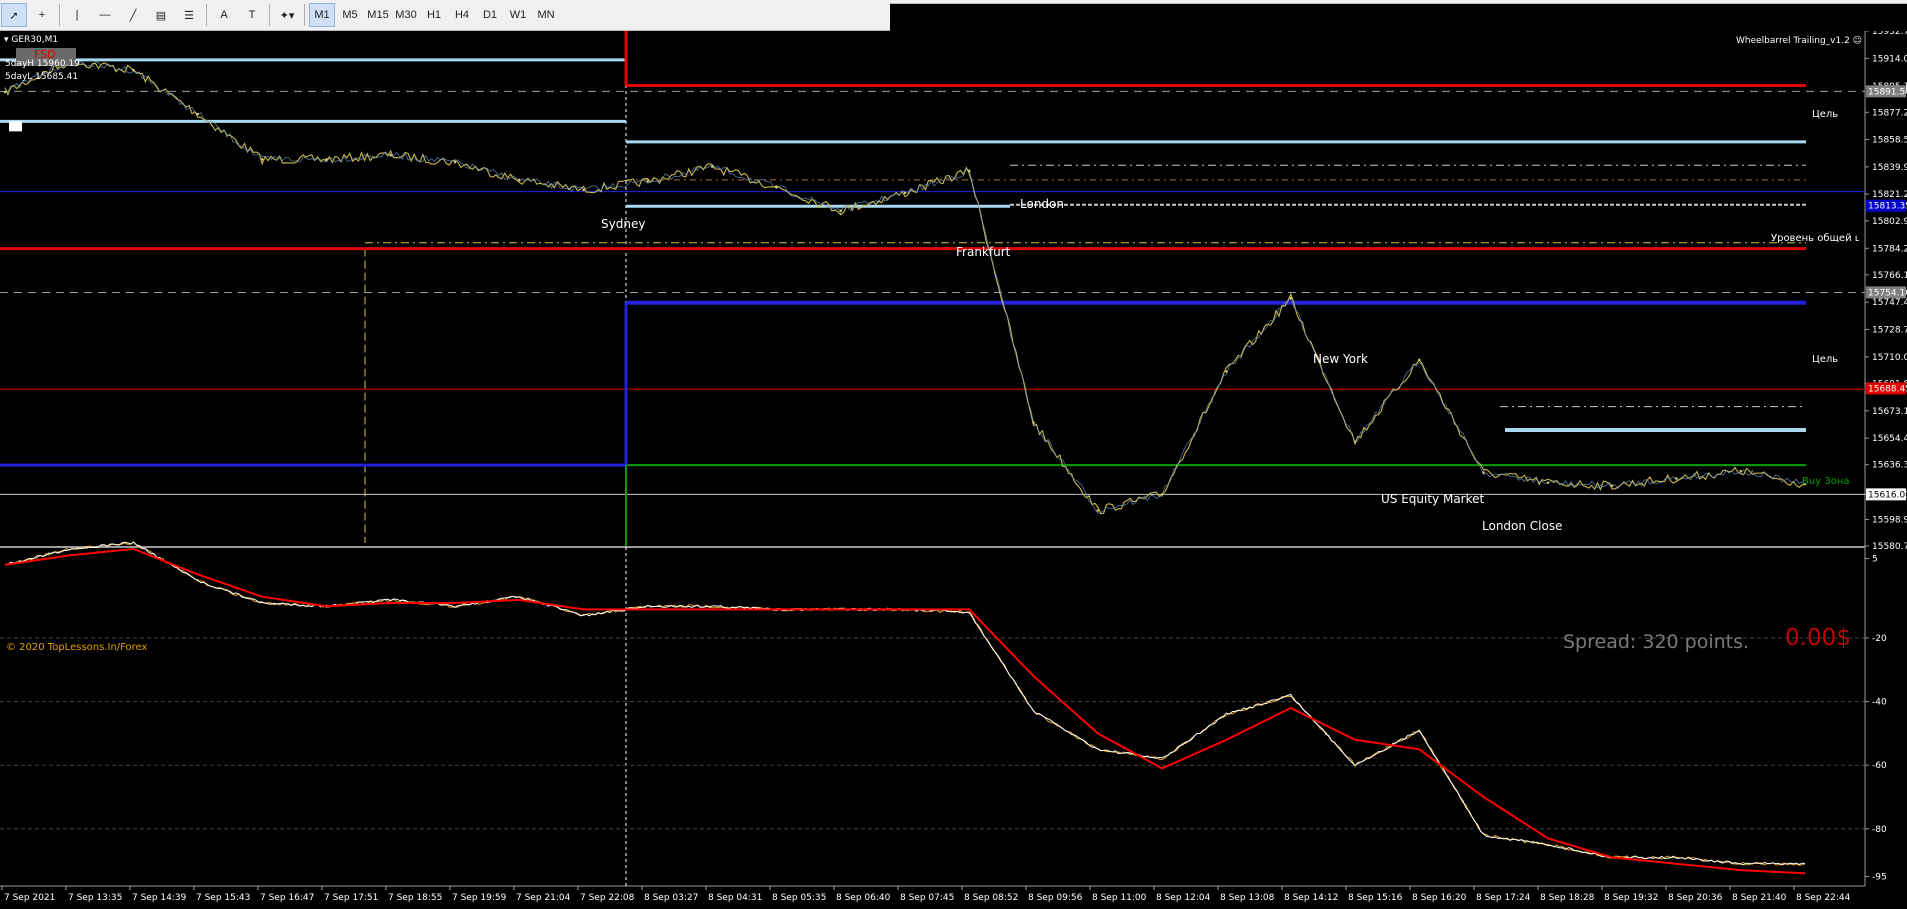  Describe the element at coordinates (1889, 303) in the screenshot. I see `price-axis-label: 15747.40` at that location.